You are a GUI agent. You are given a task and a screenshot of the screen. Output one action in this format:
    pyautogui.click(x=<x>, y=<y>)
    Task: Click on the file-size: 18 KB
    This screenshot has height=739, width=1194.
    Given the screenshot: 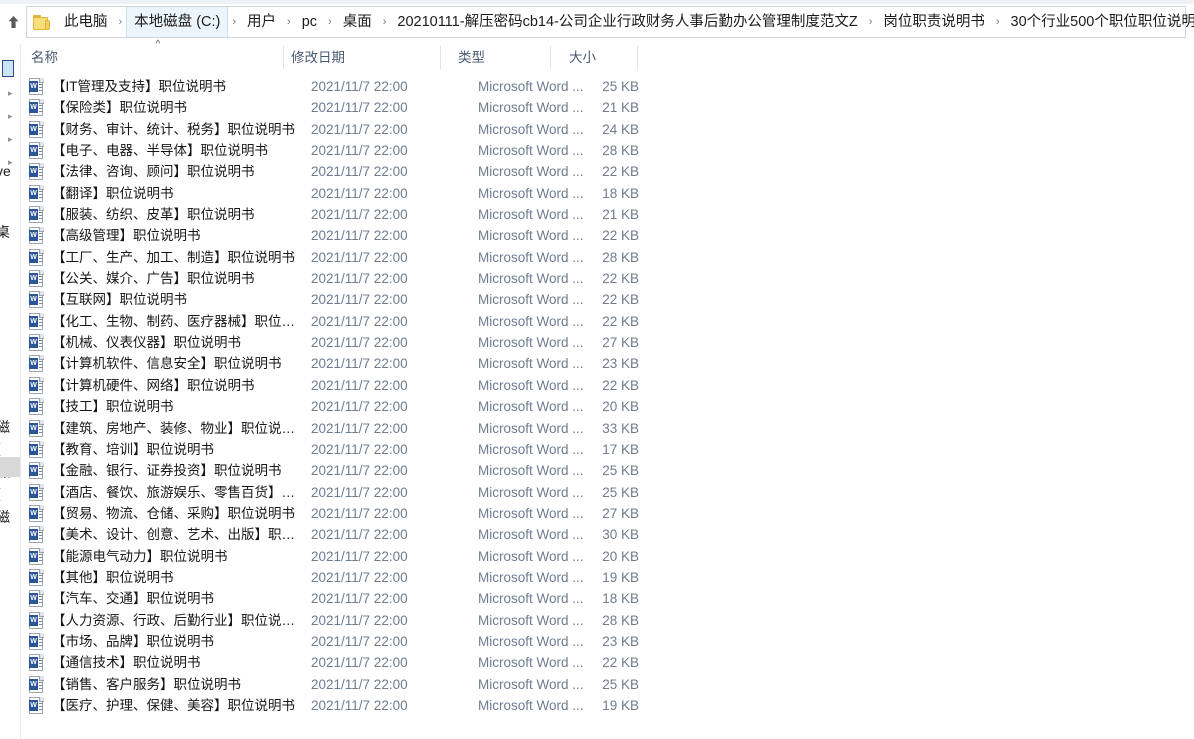 What is the action you would take?
    pyautogui.click(x=620, y=599)
    